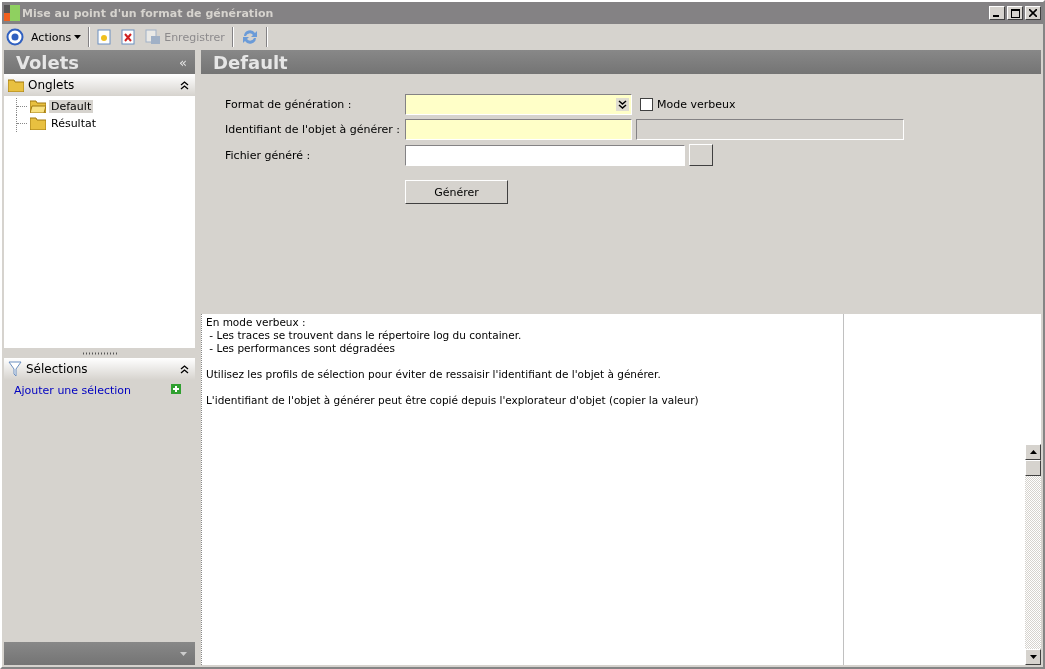  Describe the element at coordinates (289, 104) in the screenshot. I see `field-label: Format de génération :` at that location.